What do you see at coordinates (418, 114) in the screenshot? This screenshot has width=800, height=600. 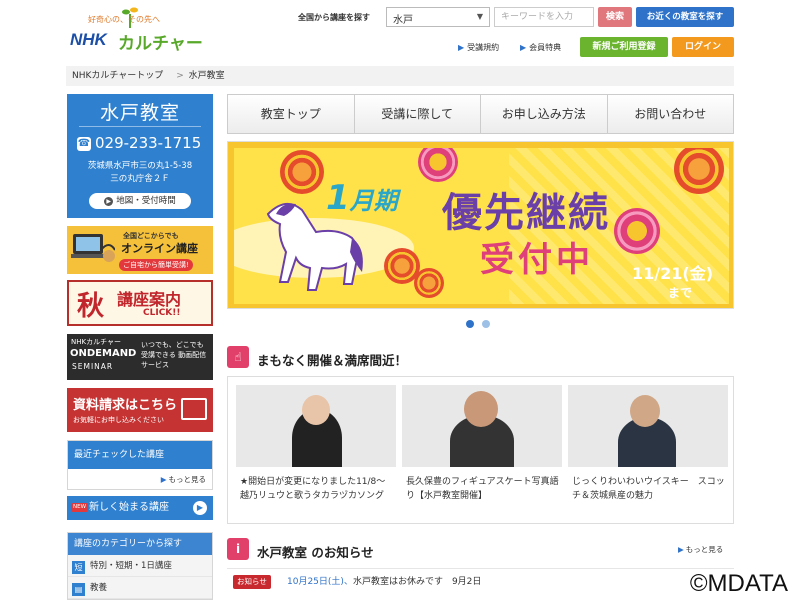 I see `tab-enrollment-notes: 受講に際して` at bounding box center [418, 114].